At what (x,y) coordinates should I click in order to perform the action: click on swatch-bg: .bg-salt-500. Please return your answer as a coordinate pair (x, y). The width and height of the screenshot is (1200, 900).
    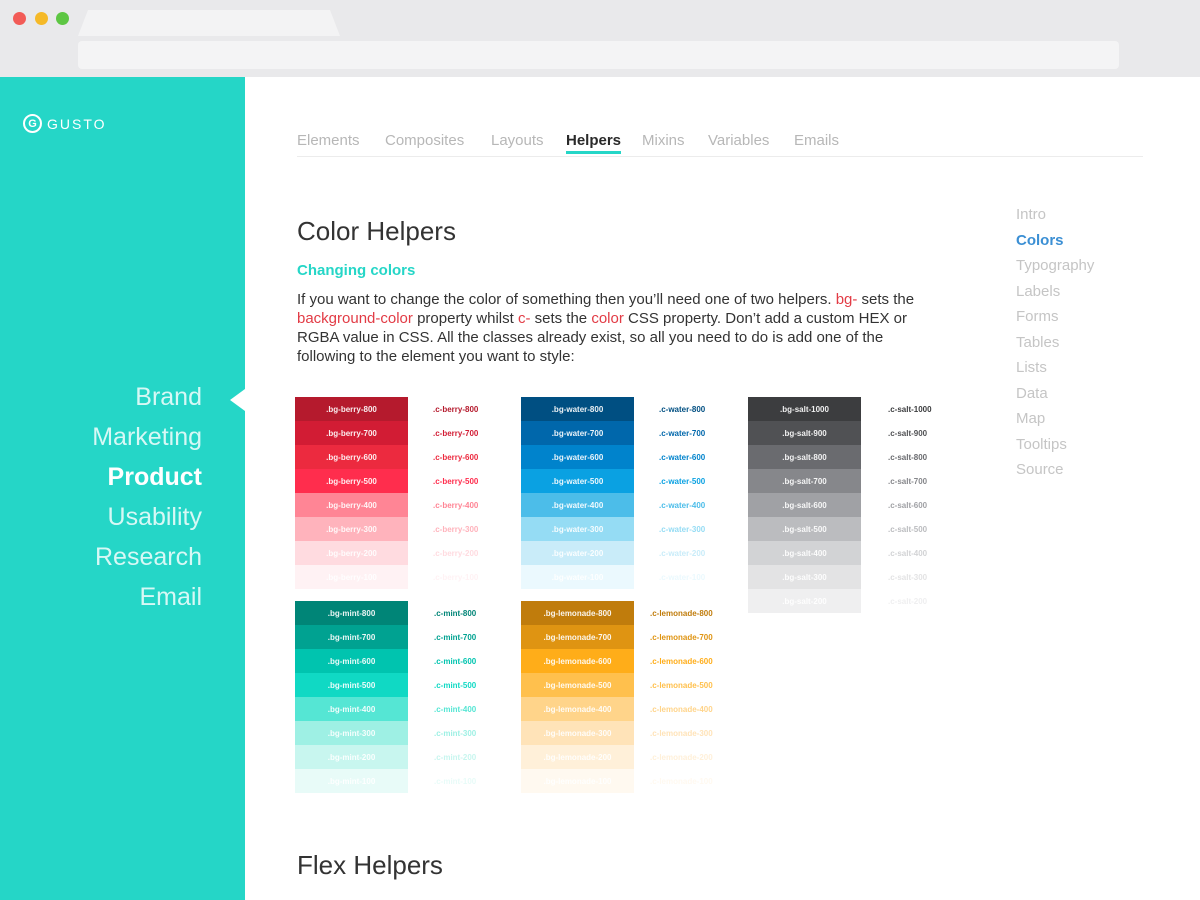
    Looking at the image, I should click on (804, 529).